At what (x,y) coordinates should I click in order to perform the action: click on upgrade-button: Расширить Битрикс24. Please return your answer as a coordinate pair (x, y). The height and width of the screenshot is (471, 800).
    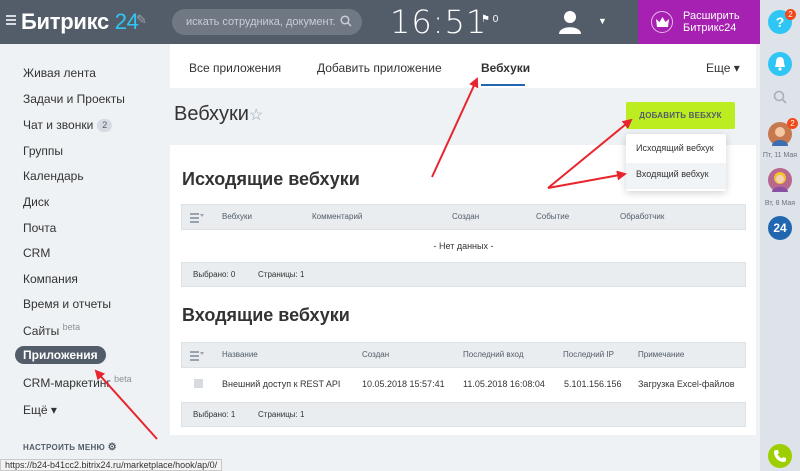
    Looking at the image, I should click on (699, 22).